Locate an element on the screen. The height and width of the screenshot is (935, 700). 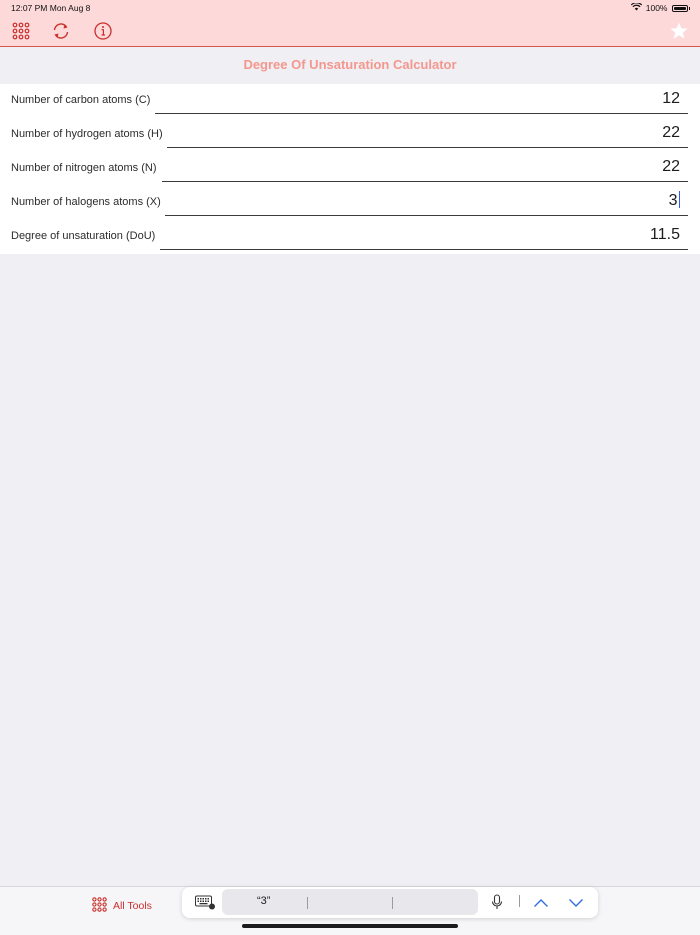
all-tools-button: All Tools is located at coordinates (121, 906).